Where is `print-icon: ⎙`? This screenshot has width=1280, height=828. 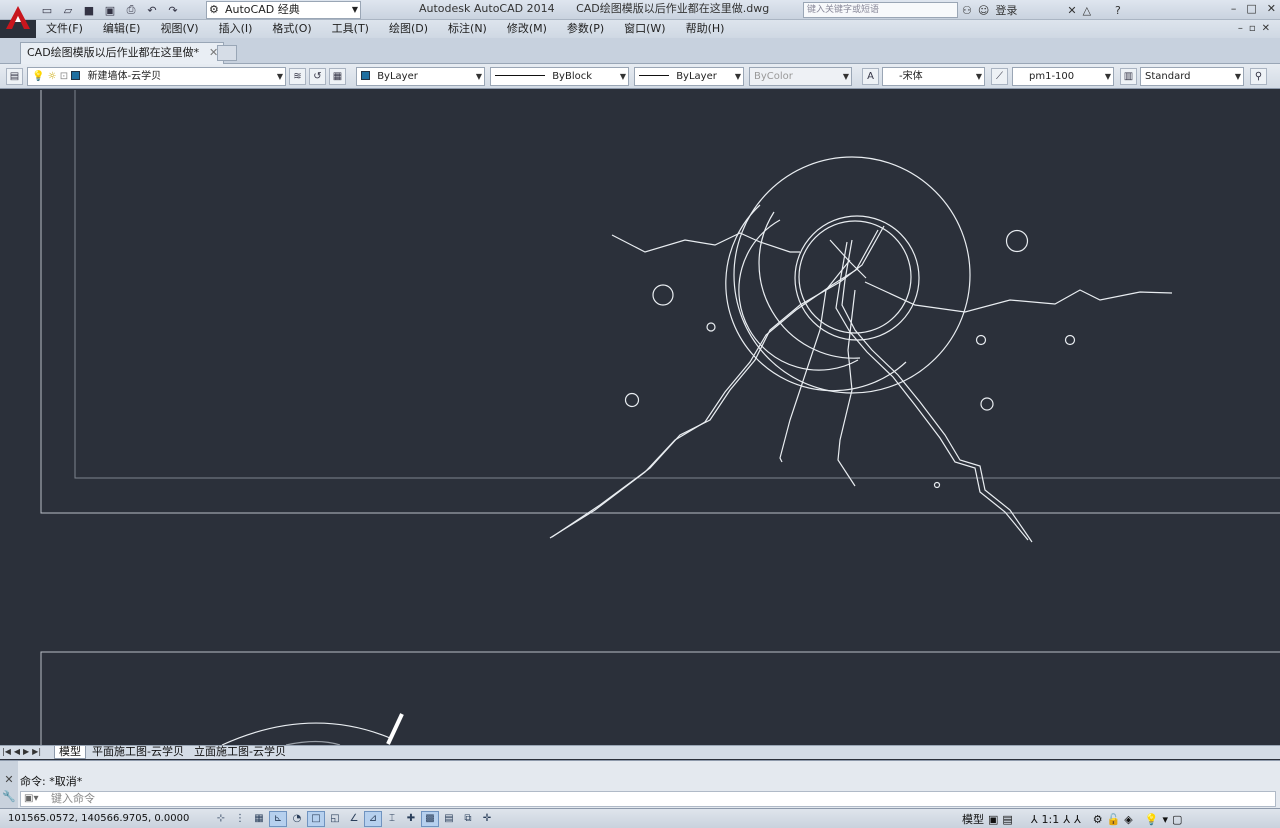 print-icon: ⎙ is located at coordinates (131, 10).